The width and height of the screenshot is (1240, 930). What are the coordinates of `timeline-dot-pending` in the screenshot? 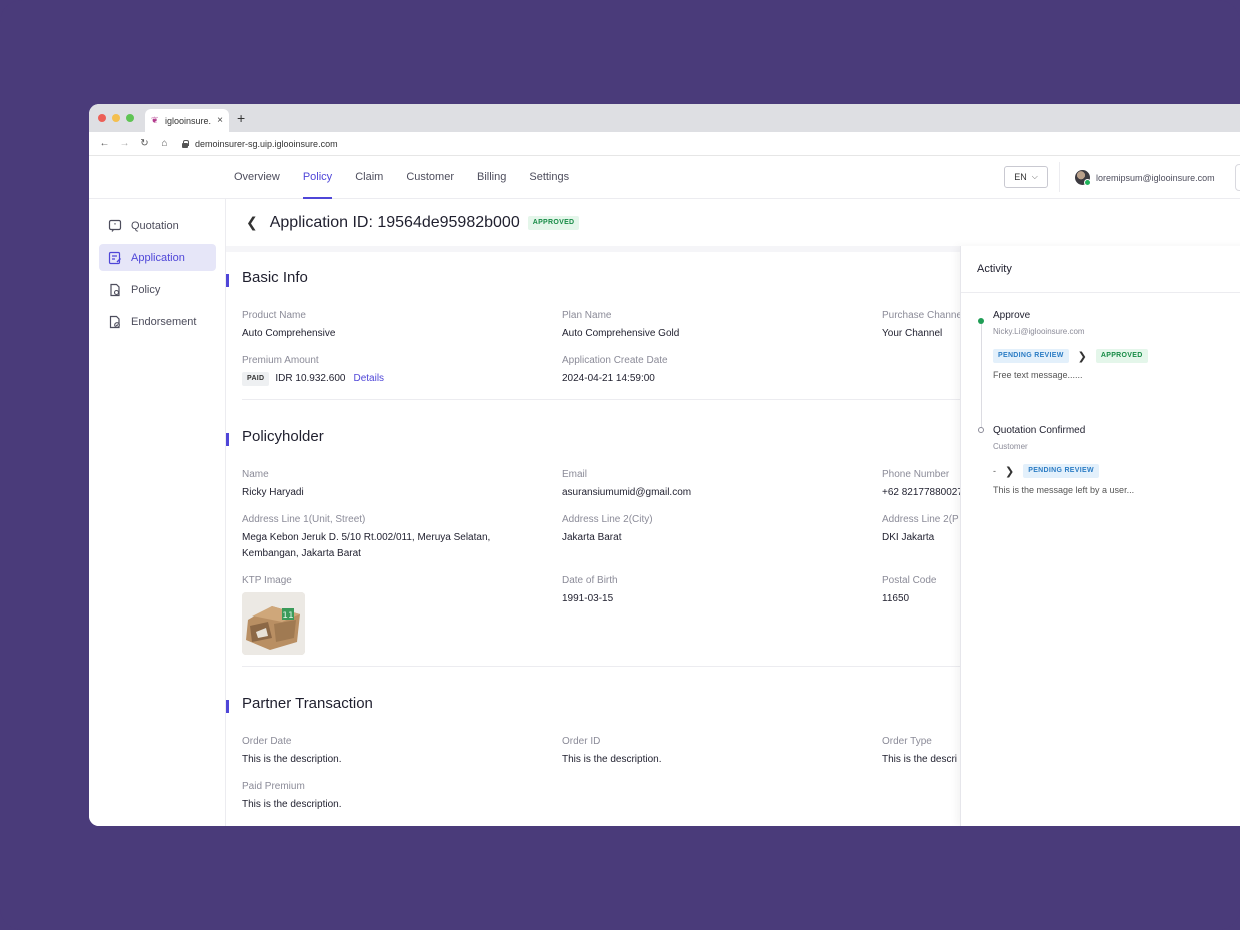 It's located at (981, 430).